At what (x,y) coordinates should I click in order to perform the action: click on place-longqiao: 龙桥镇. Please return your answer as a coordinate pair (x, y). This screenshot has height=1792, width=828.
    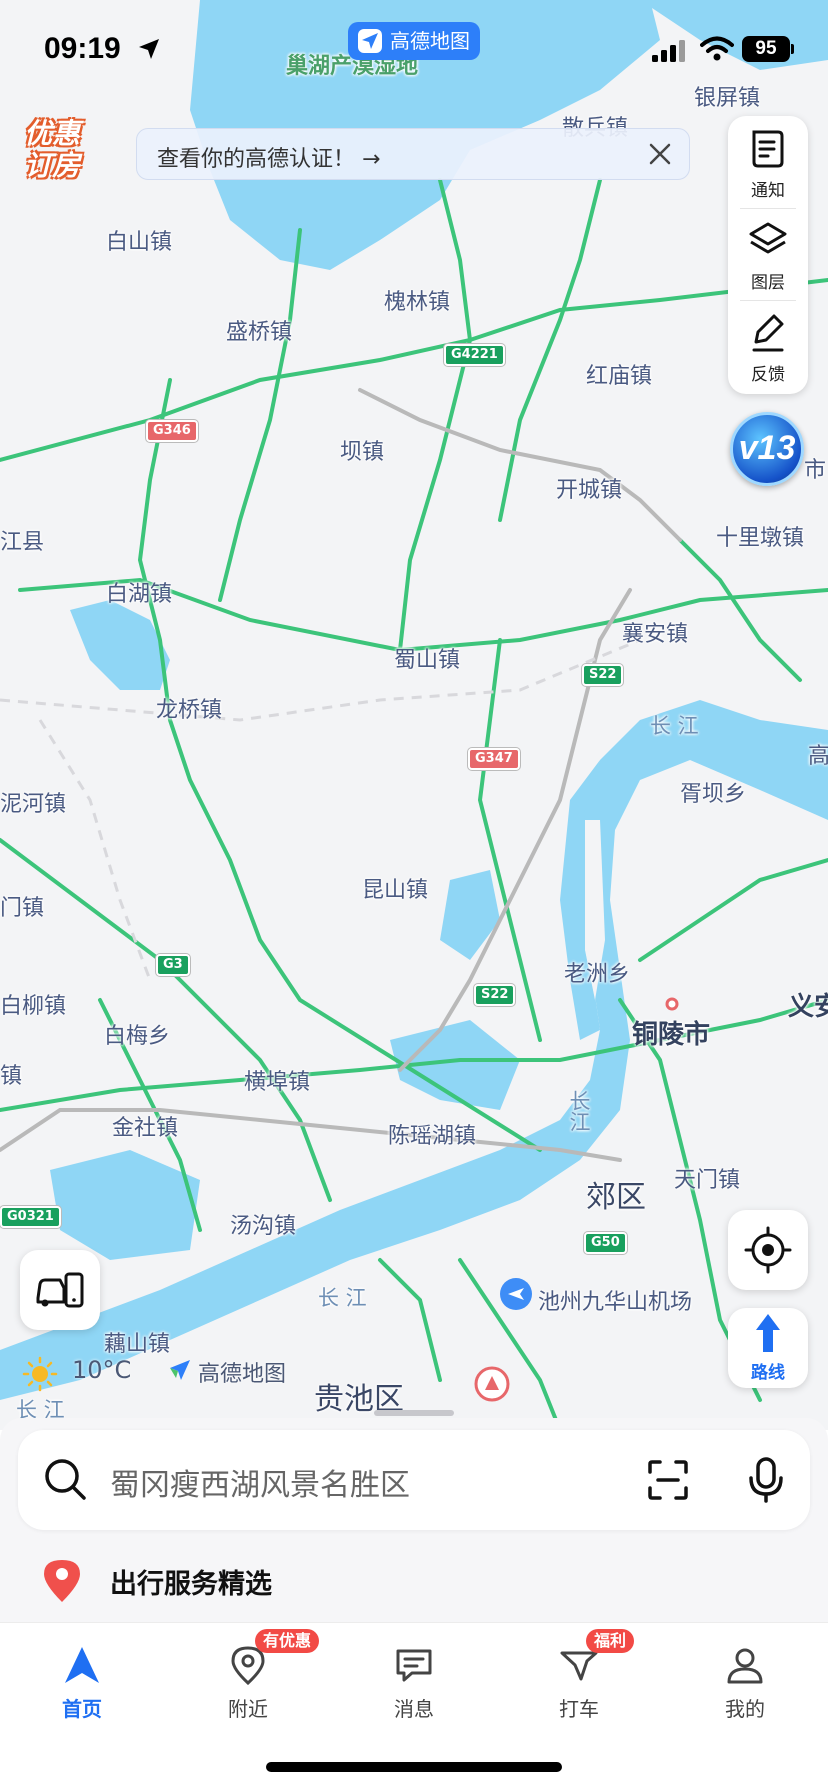
    Looking at the image, I should click on (189, 708).